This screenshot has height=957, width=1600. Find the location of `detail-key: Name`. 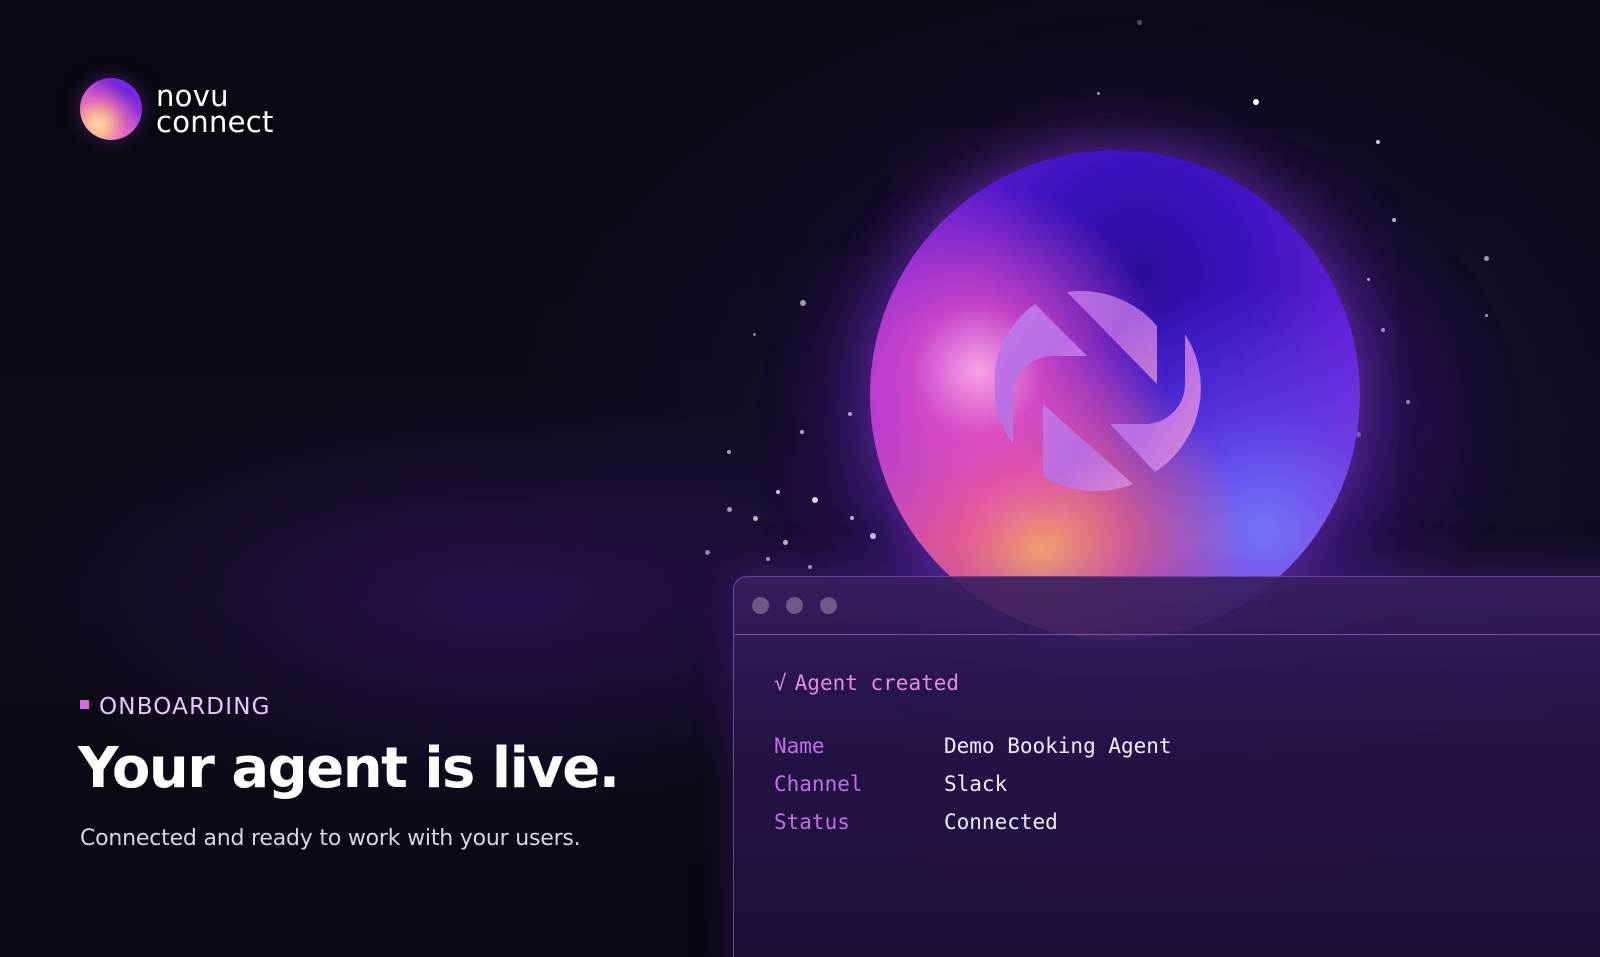

detail-key: Name is located at coordinates (799, 746).